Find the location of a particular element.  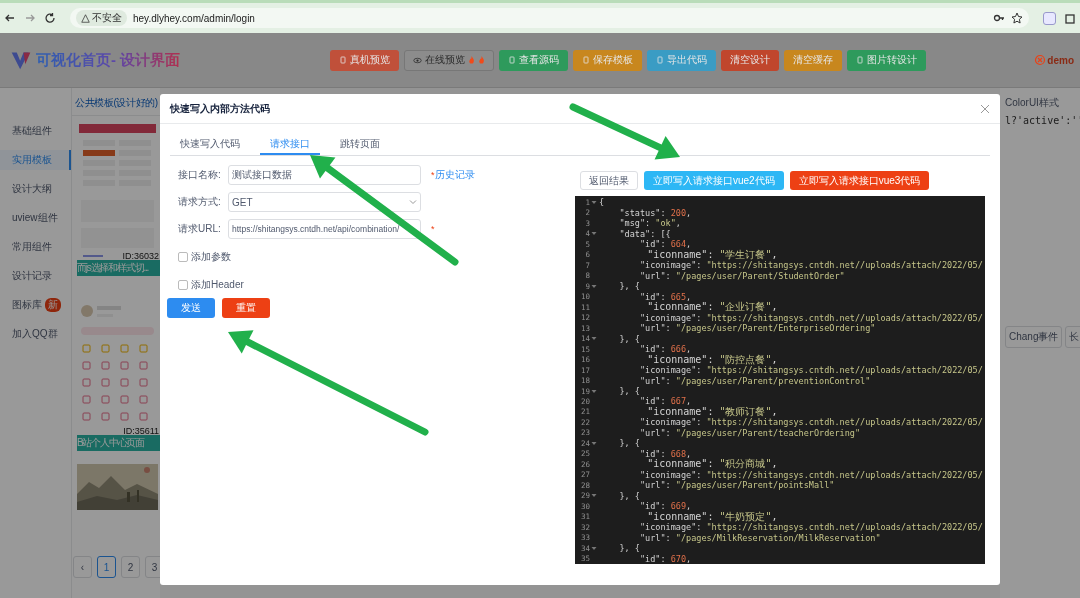

close-circle-icon is located at coordinates (1040, 60).